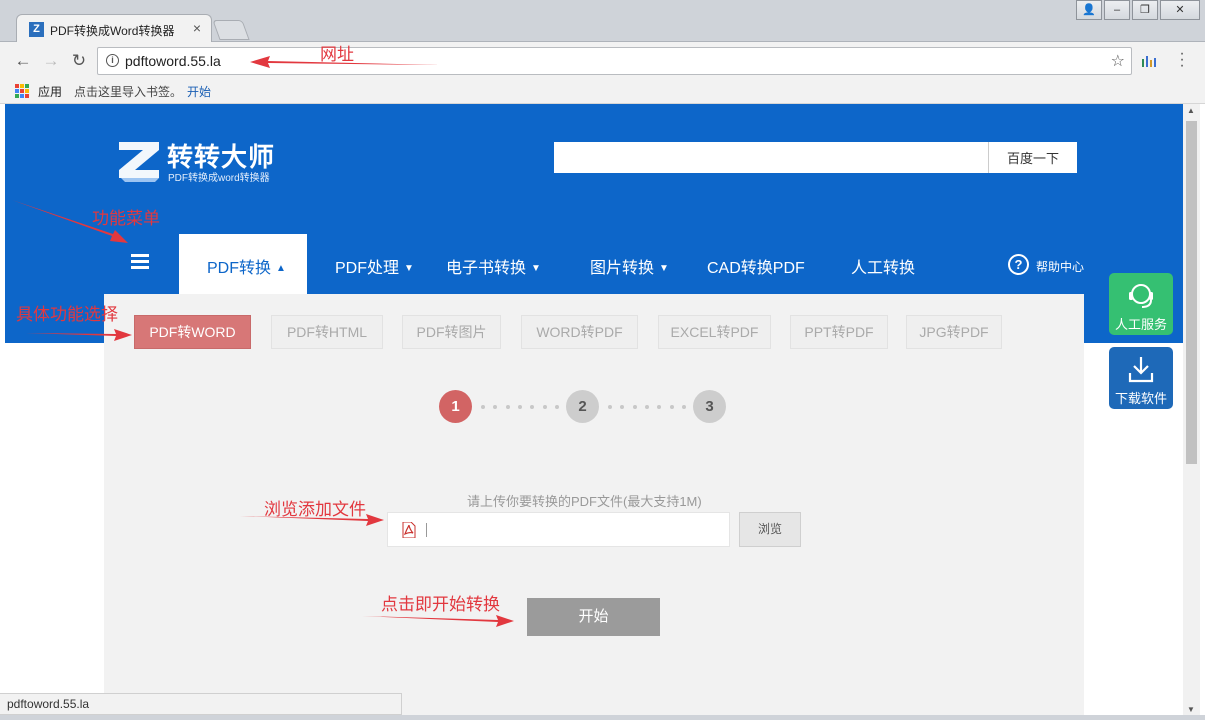 This screenshot has width=1205, height=720. Describe the element at coordinates (36, 29) in the screenshot. I see `site-favicon-icon: Z` at that location.